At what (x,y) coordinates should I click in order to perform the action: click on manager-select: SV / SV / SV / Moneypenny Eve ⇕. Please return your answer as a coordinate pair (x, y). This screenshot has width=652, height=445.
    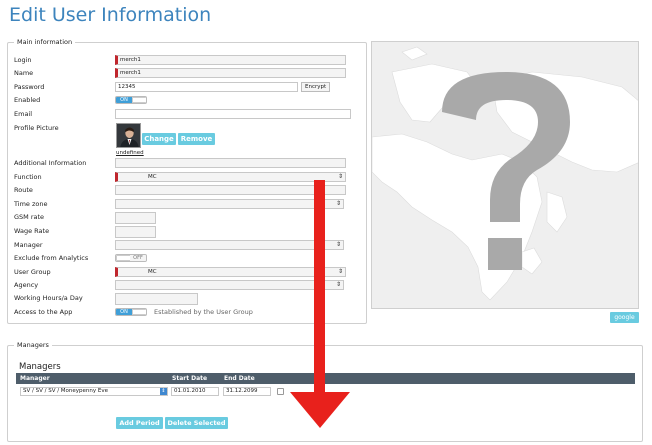
    Looking at the image, I should click on (94, 391).